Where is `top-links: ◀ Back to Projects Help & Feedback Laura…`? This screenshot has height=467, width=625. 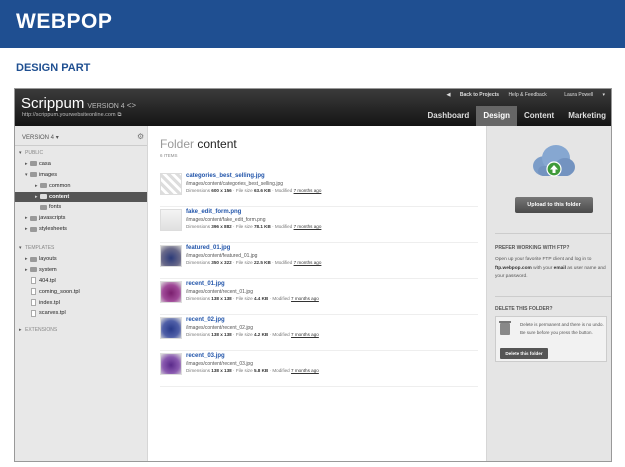
top-links: ◀ Back to Projects Help & Feedback Laura… is located at coordinates (522, 95).